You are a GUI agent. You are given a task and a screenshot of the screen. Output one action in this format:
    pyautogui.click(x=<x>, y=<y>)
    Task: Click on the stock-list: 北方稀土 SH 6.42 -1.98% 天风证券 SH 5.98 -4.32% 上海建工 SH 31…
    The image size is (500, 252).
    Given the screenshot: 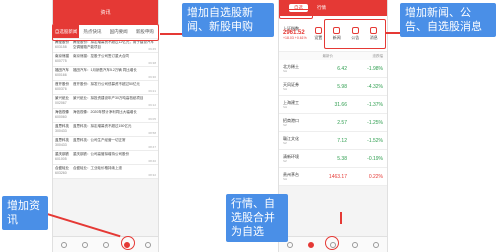 What is the action you would take?
    pyautogui.click(x=333, y=123)
    